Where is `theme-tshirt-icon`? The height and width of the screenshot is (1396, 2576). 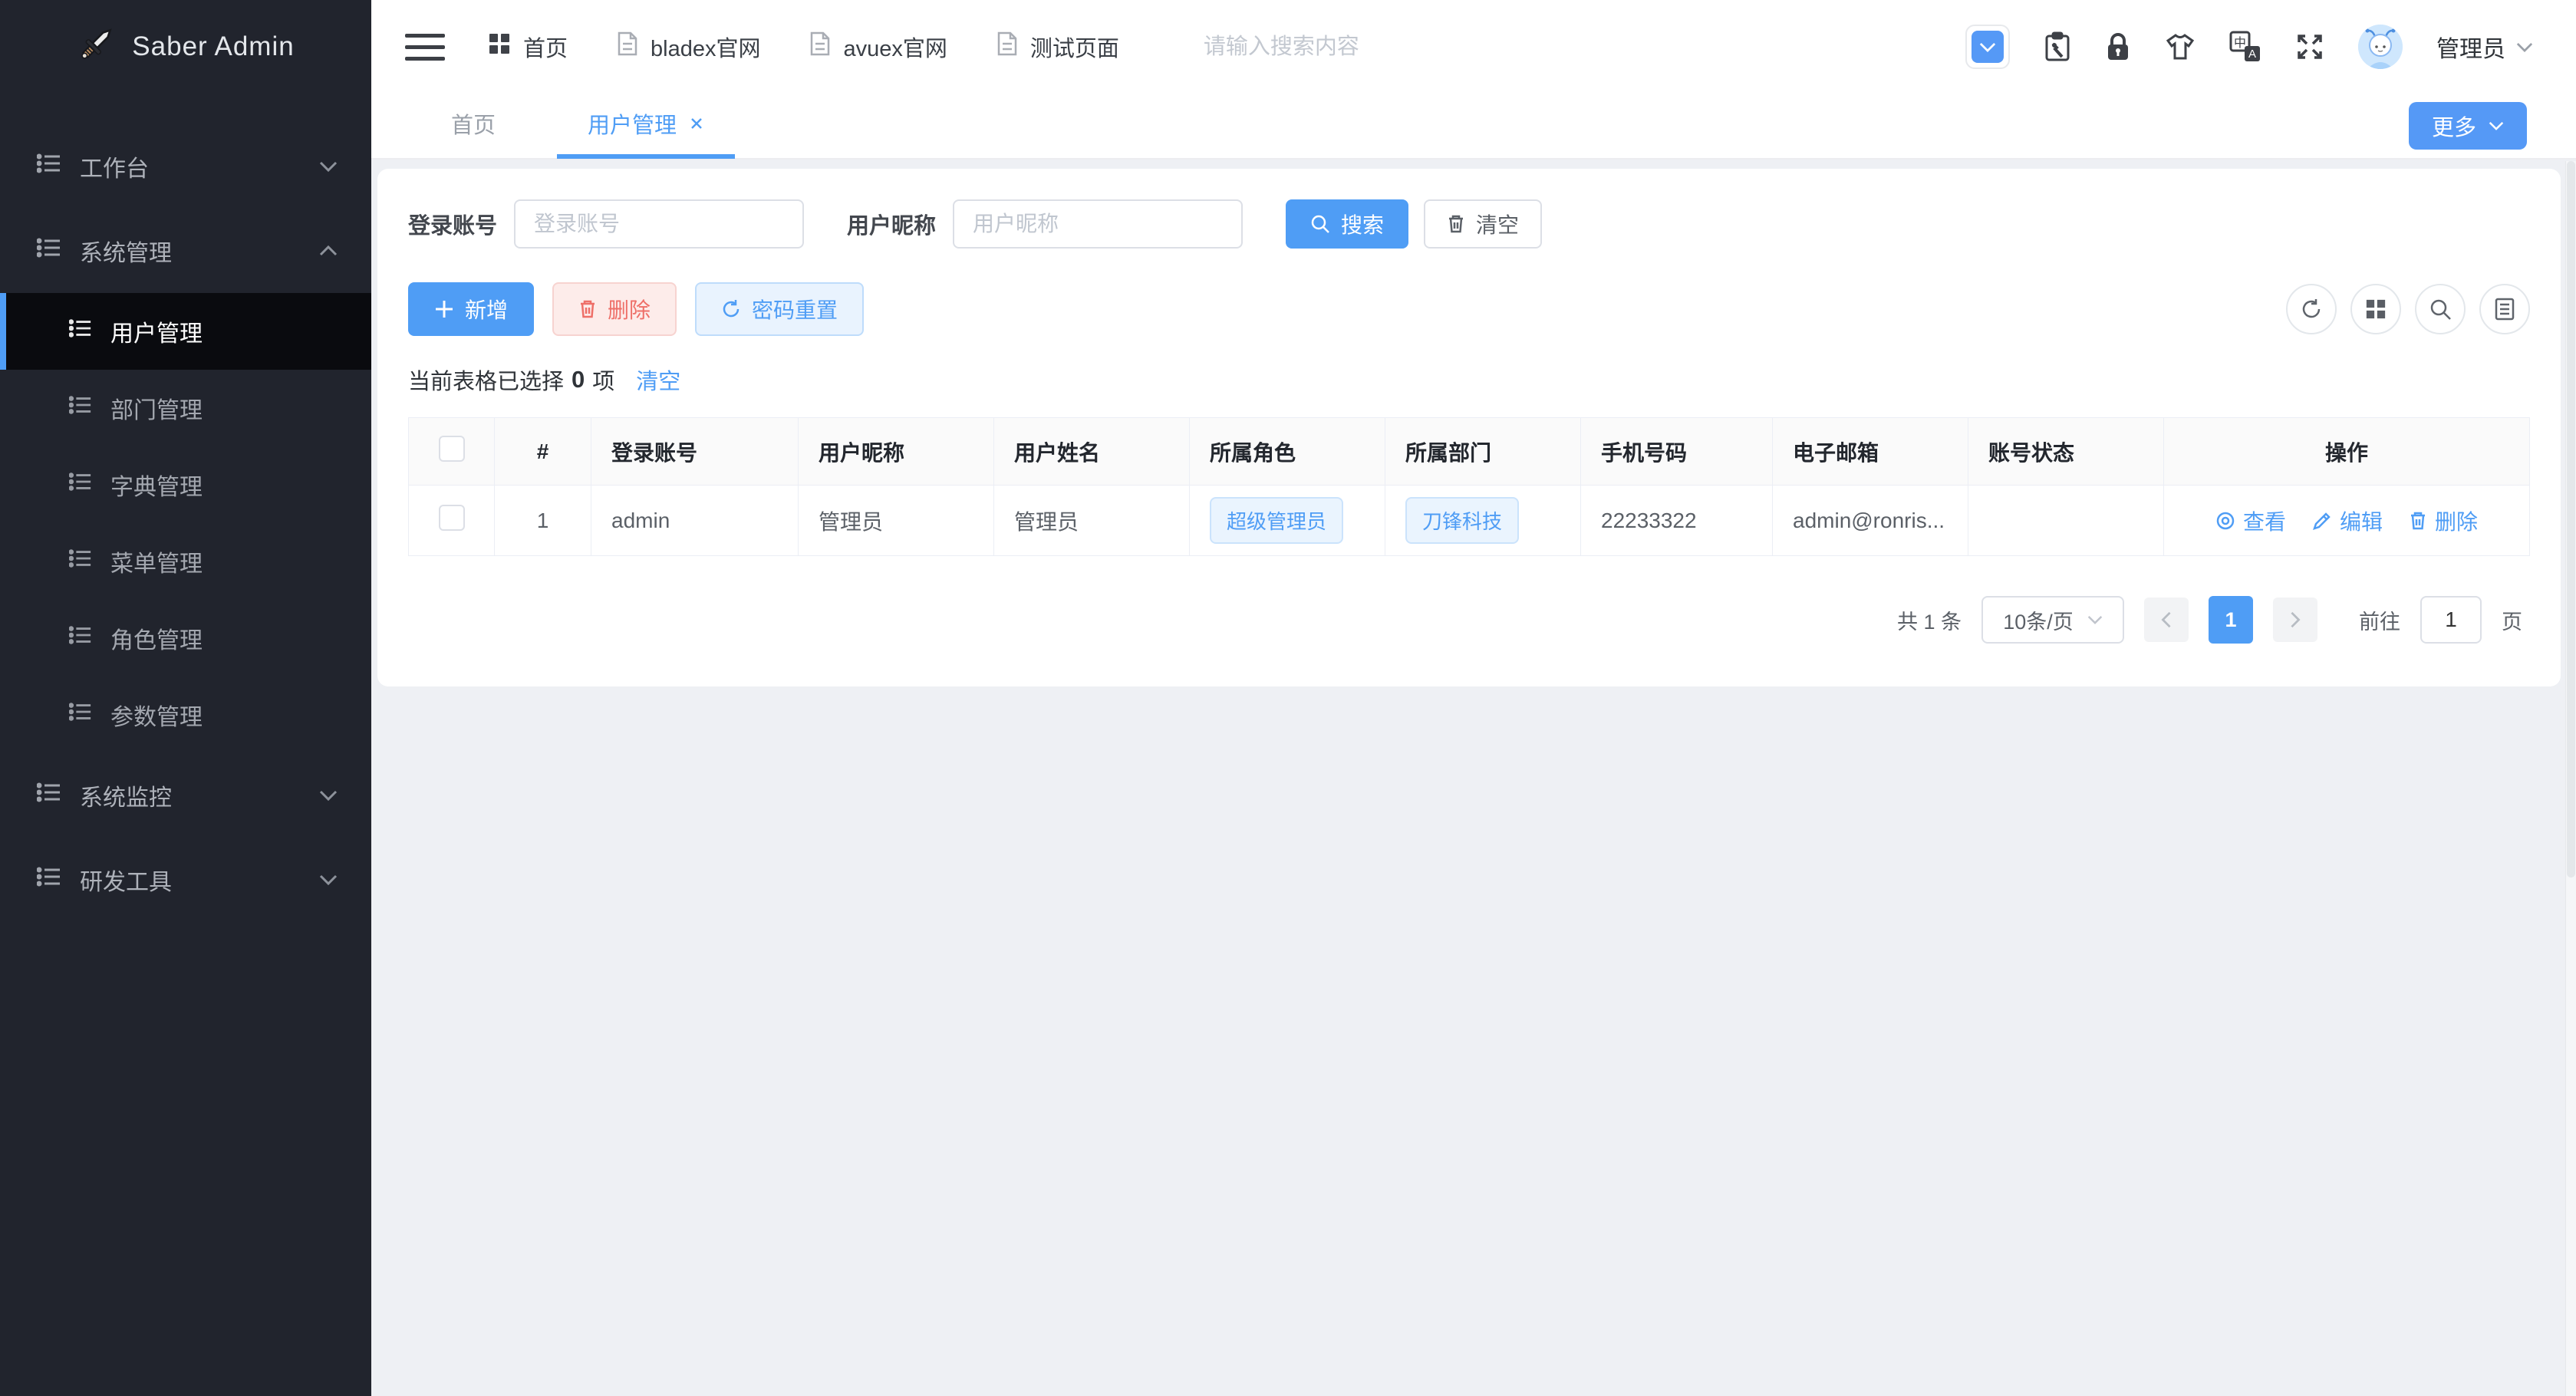 theme-tshirt-icon is located at coordinates (2180, 47).